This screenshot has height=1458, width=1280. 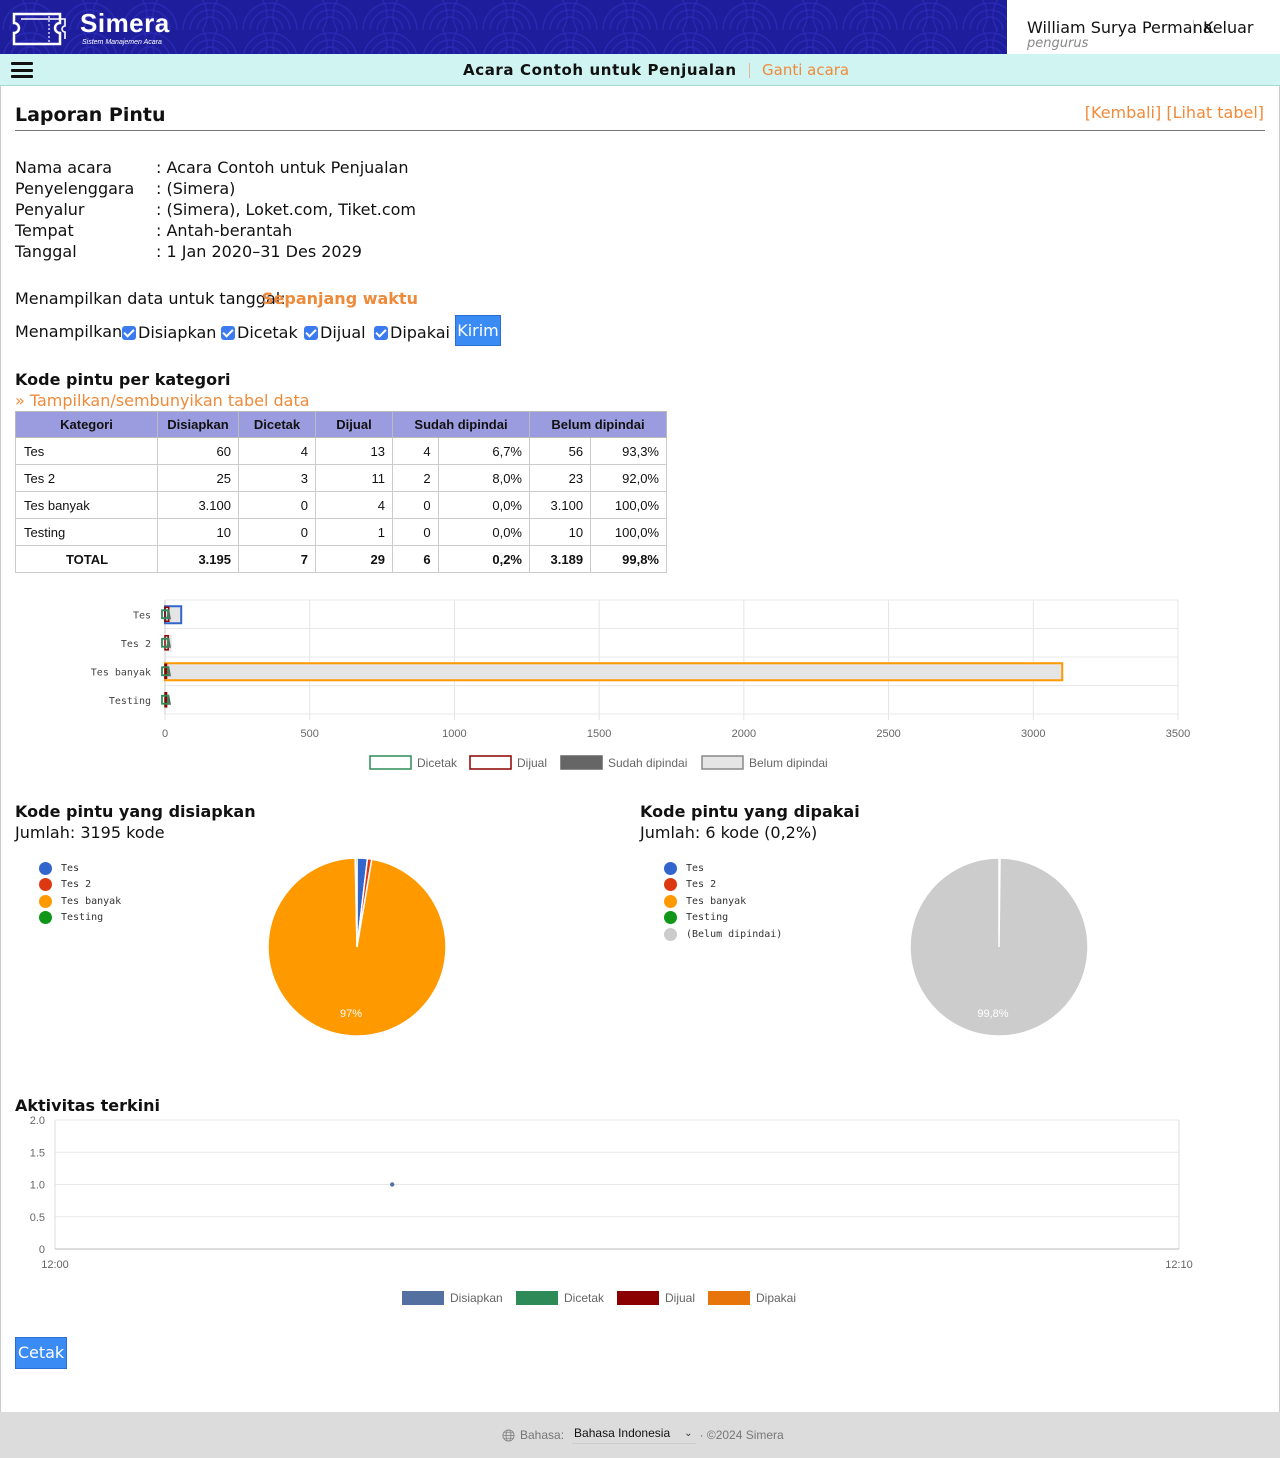 What do you see at coordinates (198, 424) in the screenshot?
I see `column-header: Disiapkan` at bounding box center [198, 424].